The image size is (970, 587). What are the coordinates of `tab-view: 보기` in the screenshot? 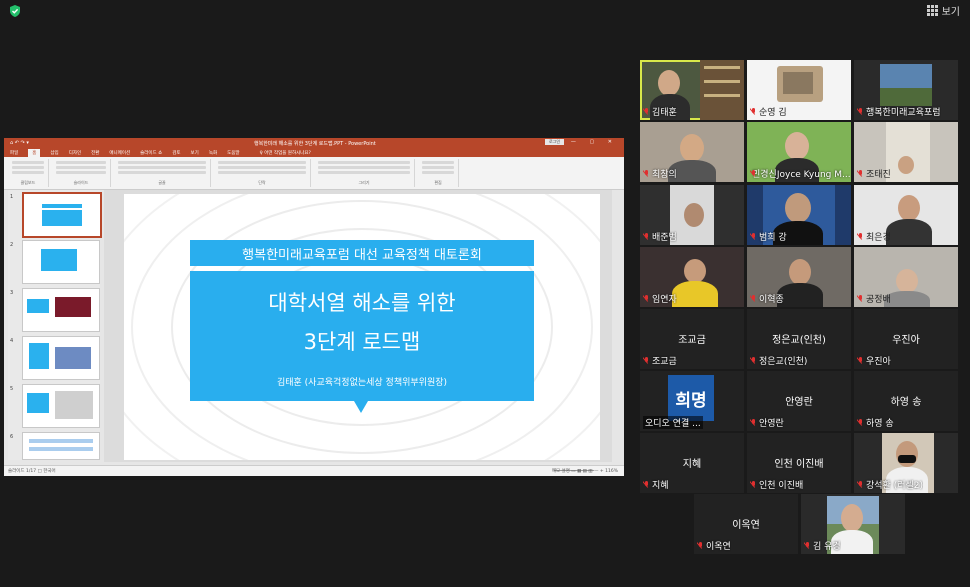 It's located at (195, 153).